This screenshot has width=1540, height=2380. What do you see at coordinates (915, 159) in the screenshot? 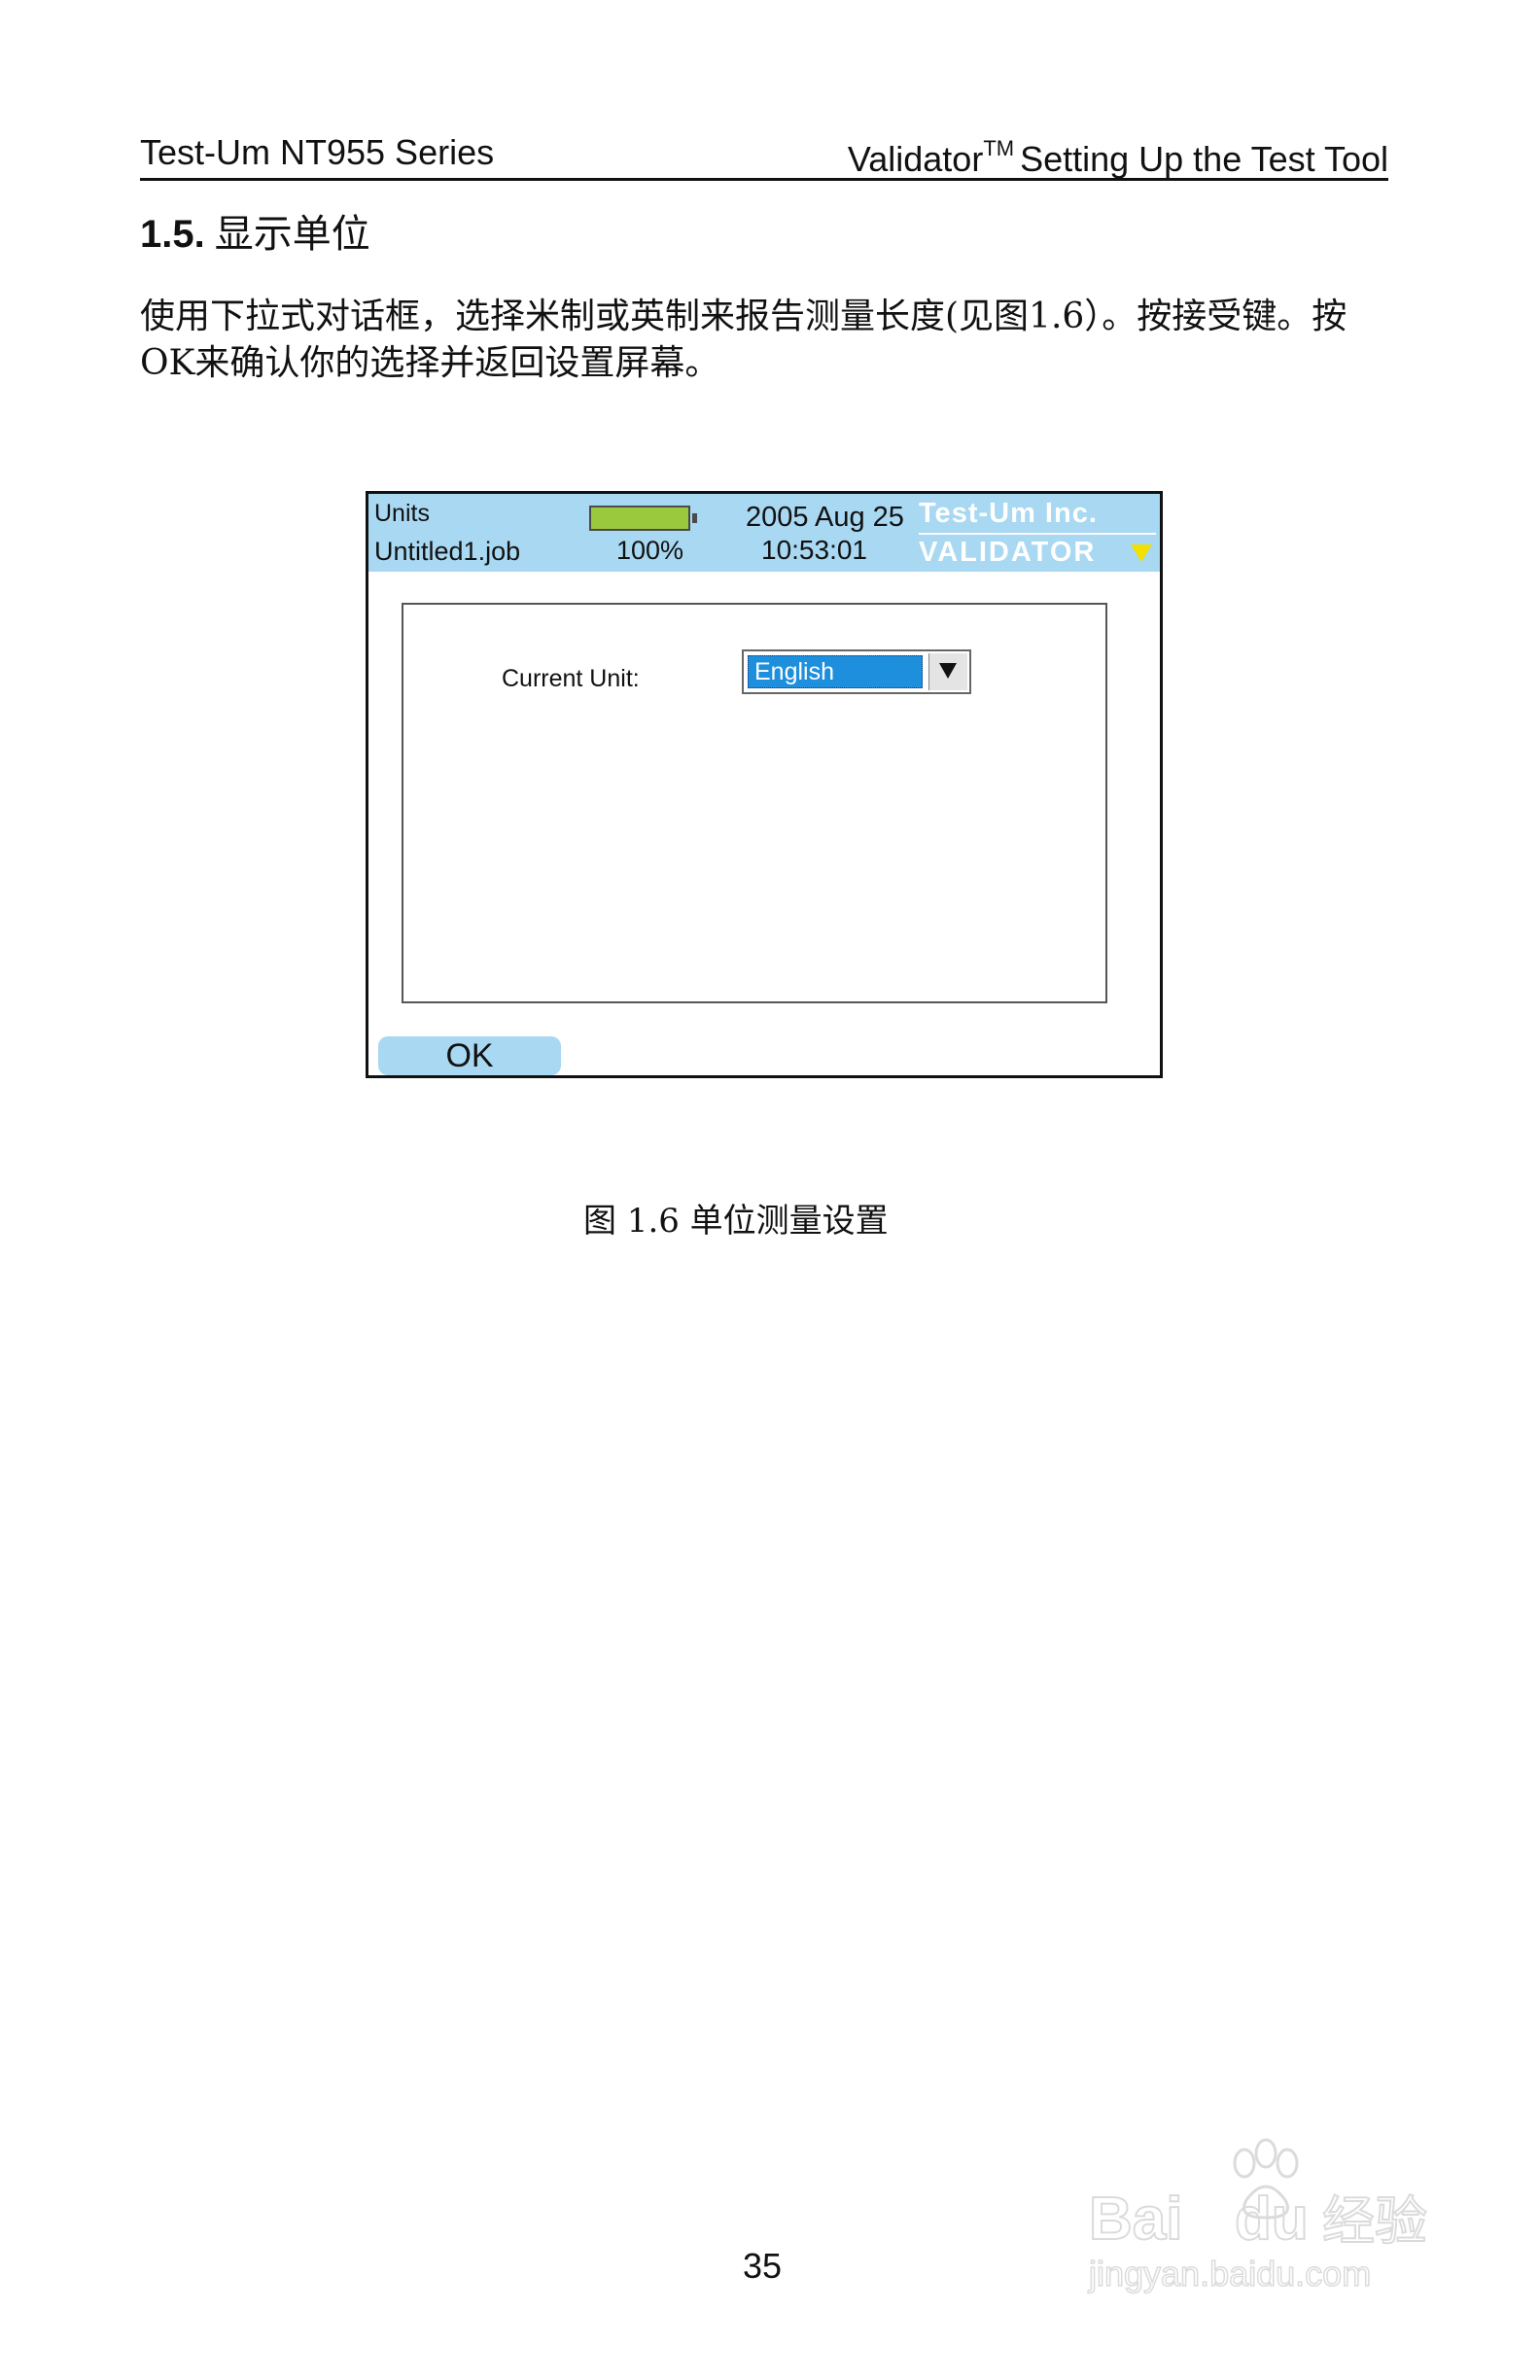
I see `header-brand: Validator` at bounding box center [915, 159].